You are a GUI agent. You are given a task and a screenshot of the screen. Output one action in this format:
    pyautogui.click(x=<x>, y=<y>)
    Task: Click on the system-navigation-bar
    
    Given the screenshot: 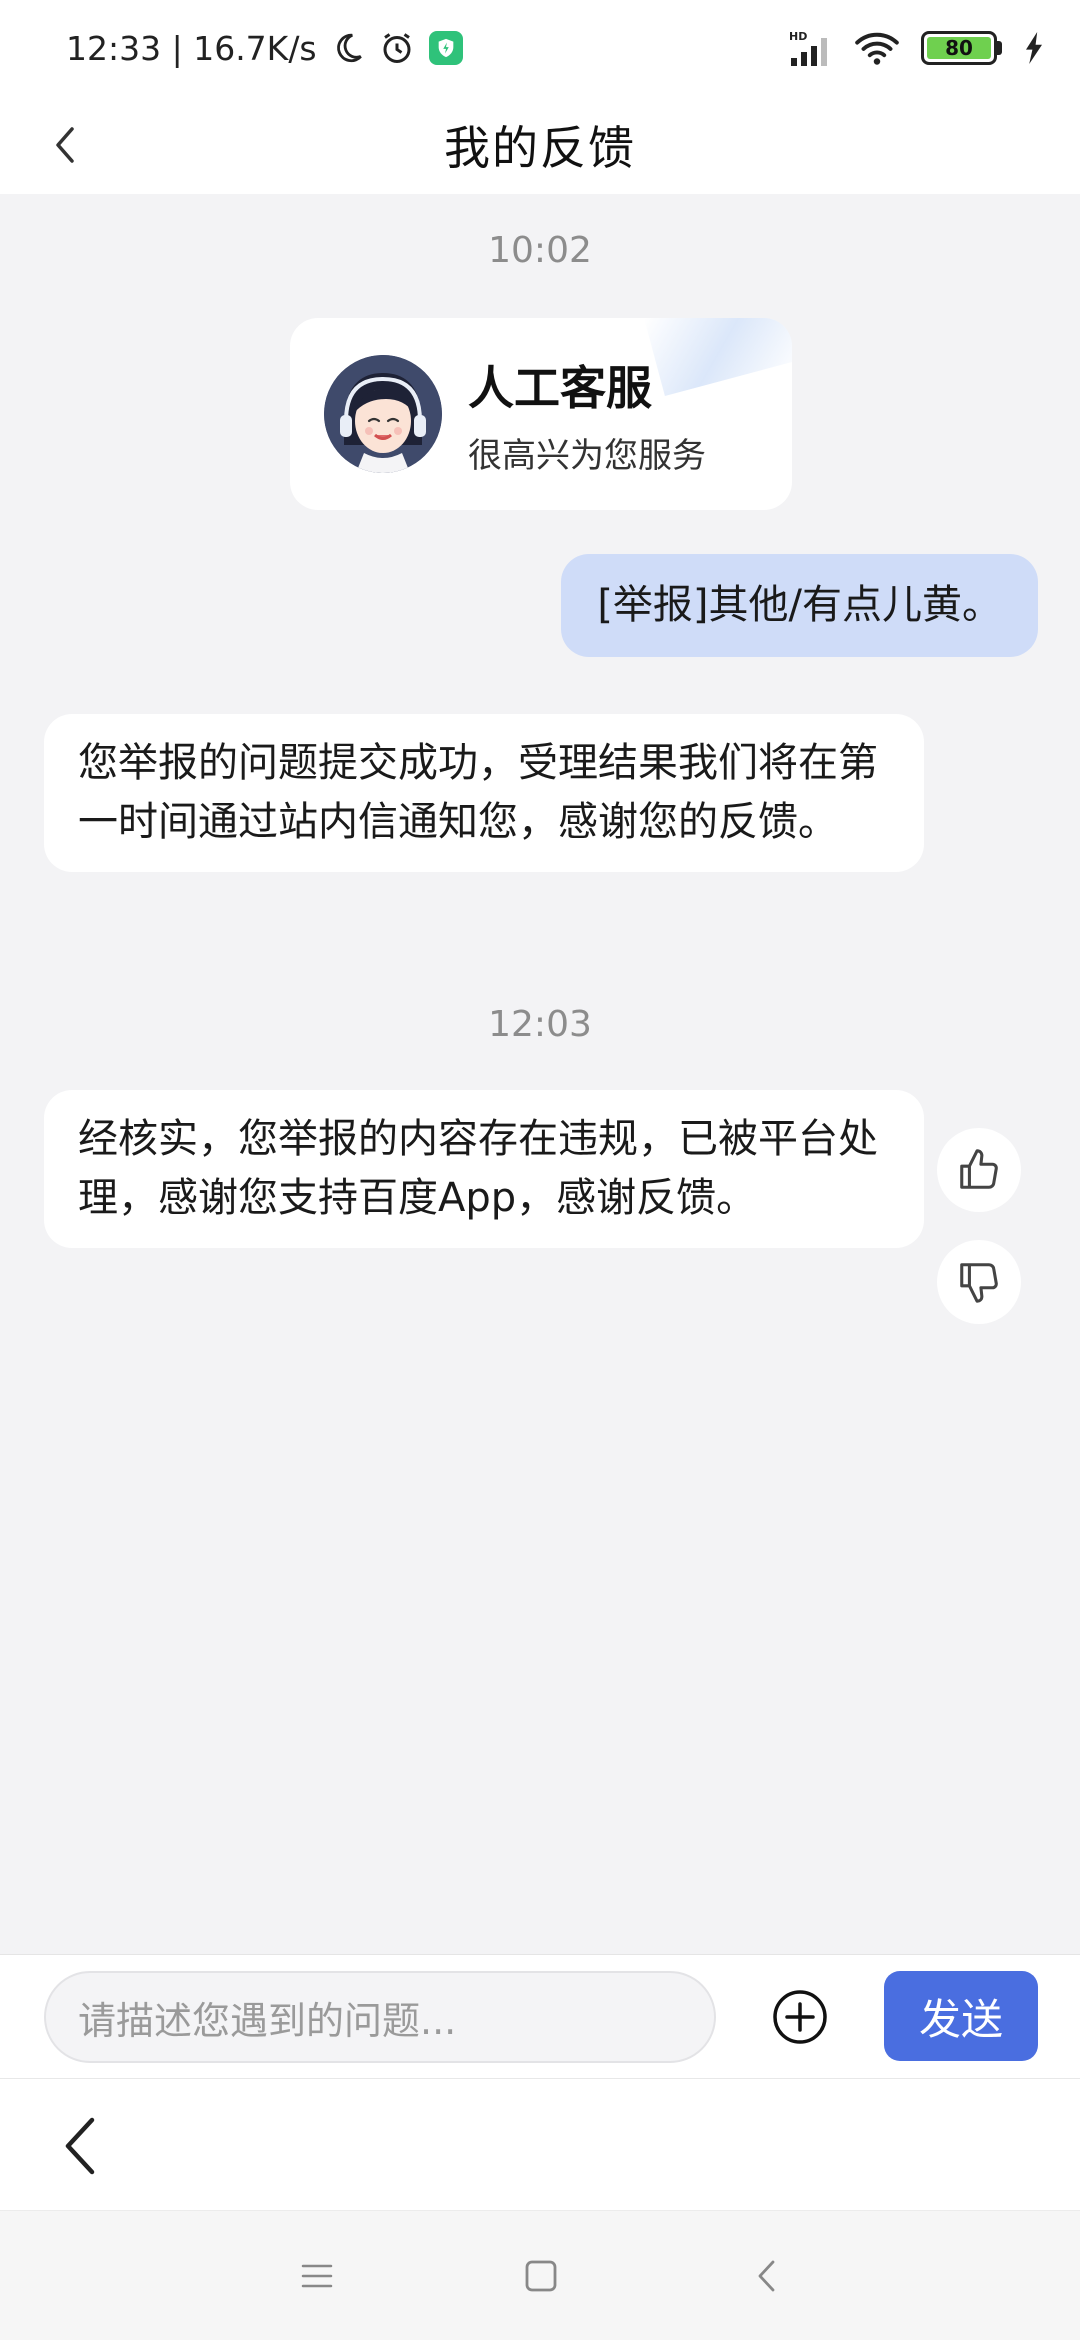 What is the action you would take?
    pyautogui.click(x=540, y=2275)
    